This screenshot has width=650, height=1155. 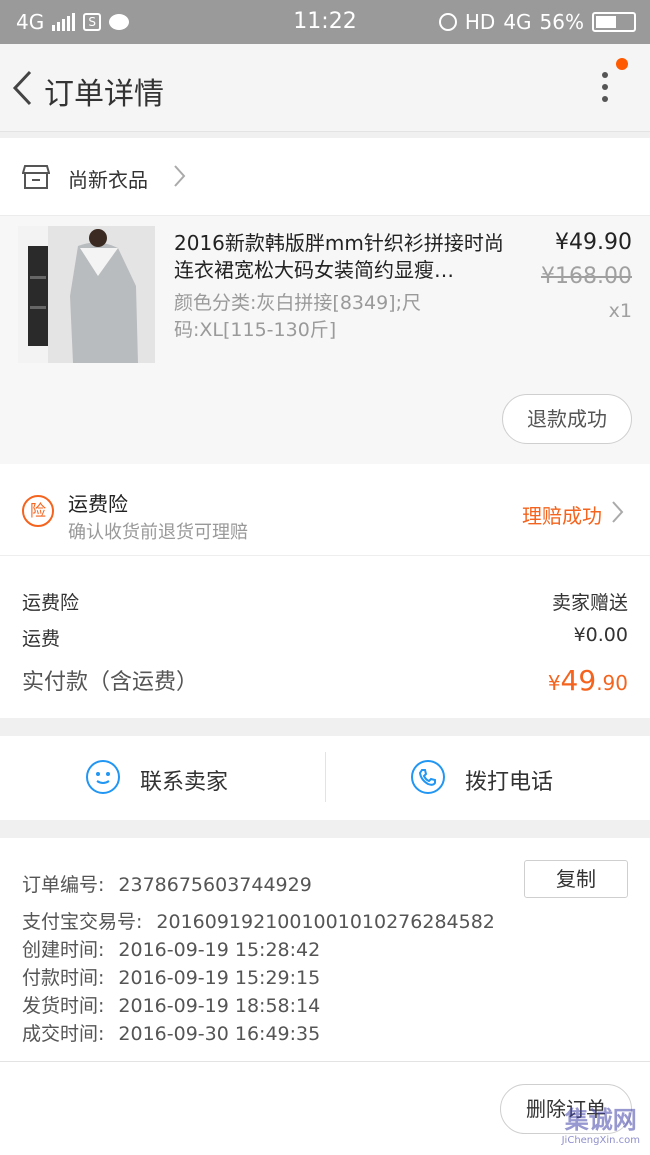 What do you see at coordinates (103, 777) in the screenshot?
I see `chat-icon` at bounding box center [103, 777].